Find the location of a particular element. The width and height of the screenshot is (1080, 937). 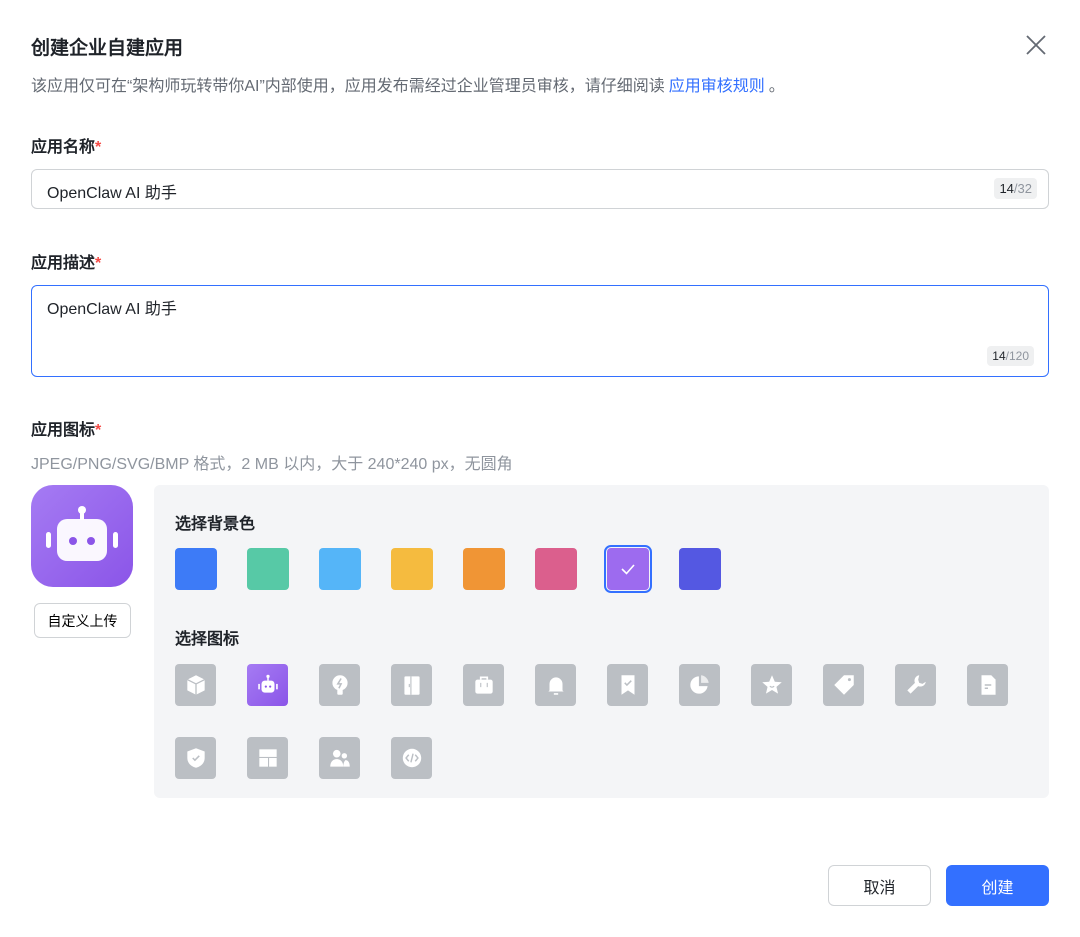

code-icon is located at coordinates (411, 758).